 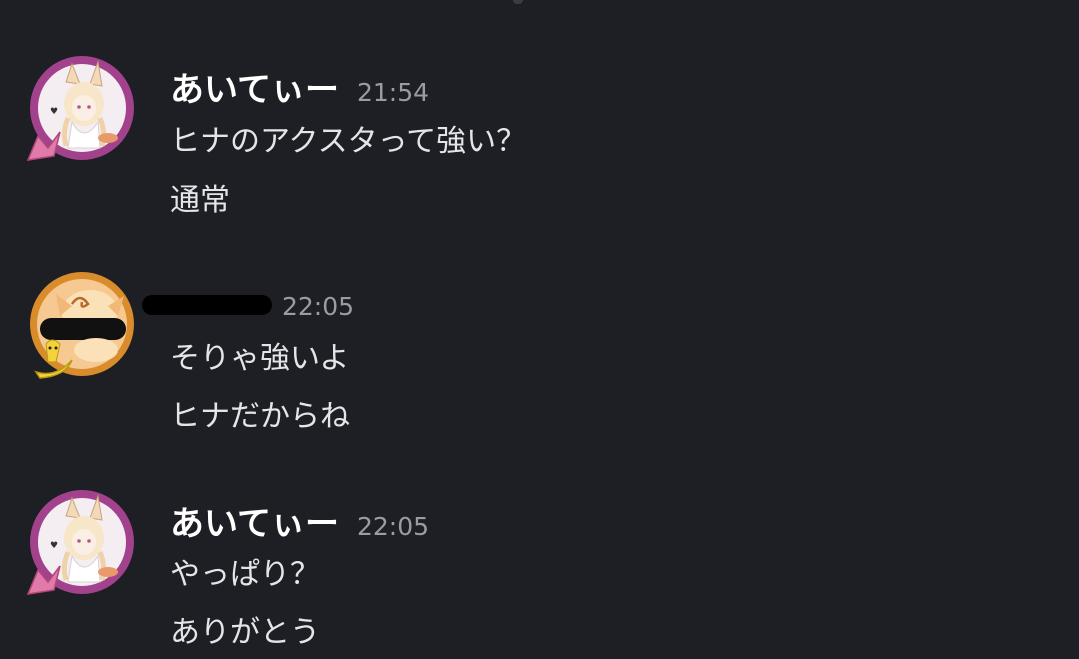 I want to click on message-text: そりゃ強いよ, so click(x=260, y=358).